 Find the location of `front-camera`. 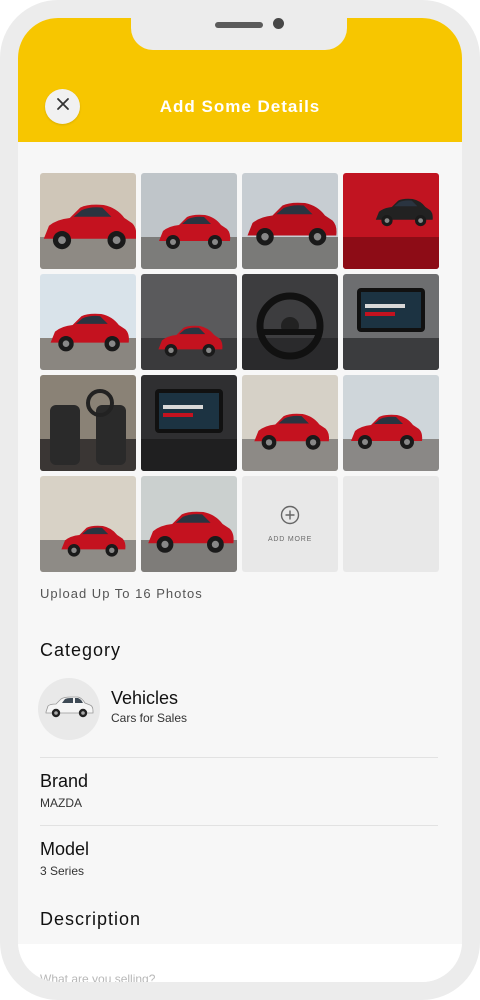

front-camera is located at coordinates (278, 23).